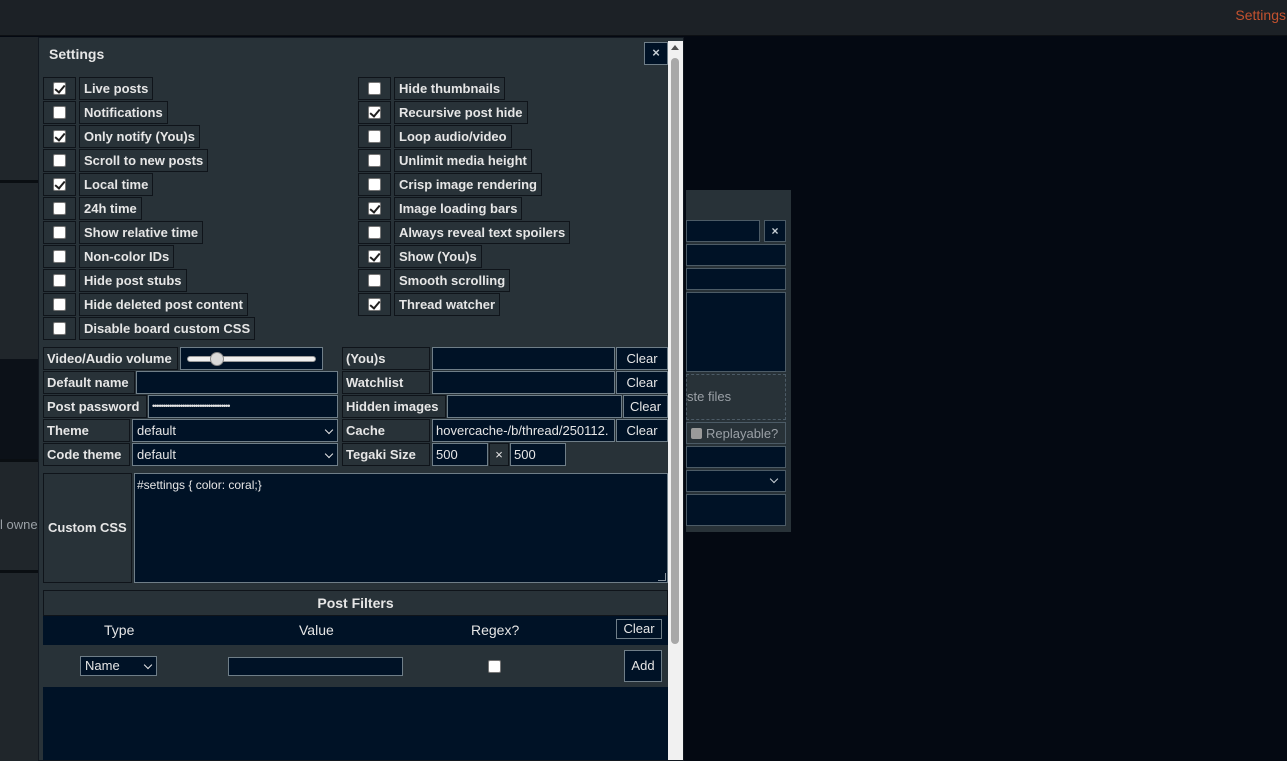 This screenshot has width=1287, height=761. What do you see at coordinates (461, 112) in the screenshot?
I see `option-label: Recursive post hide` at bounding box center [461, 112].